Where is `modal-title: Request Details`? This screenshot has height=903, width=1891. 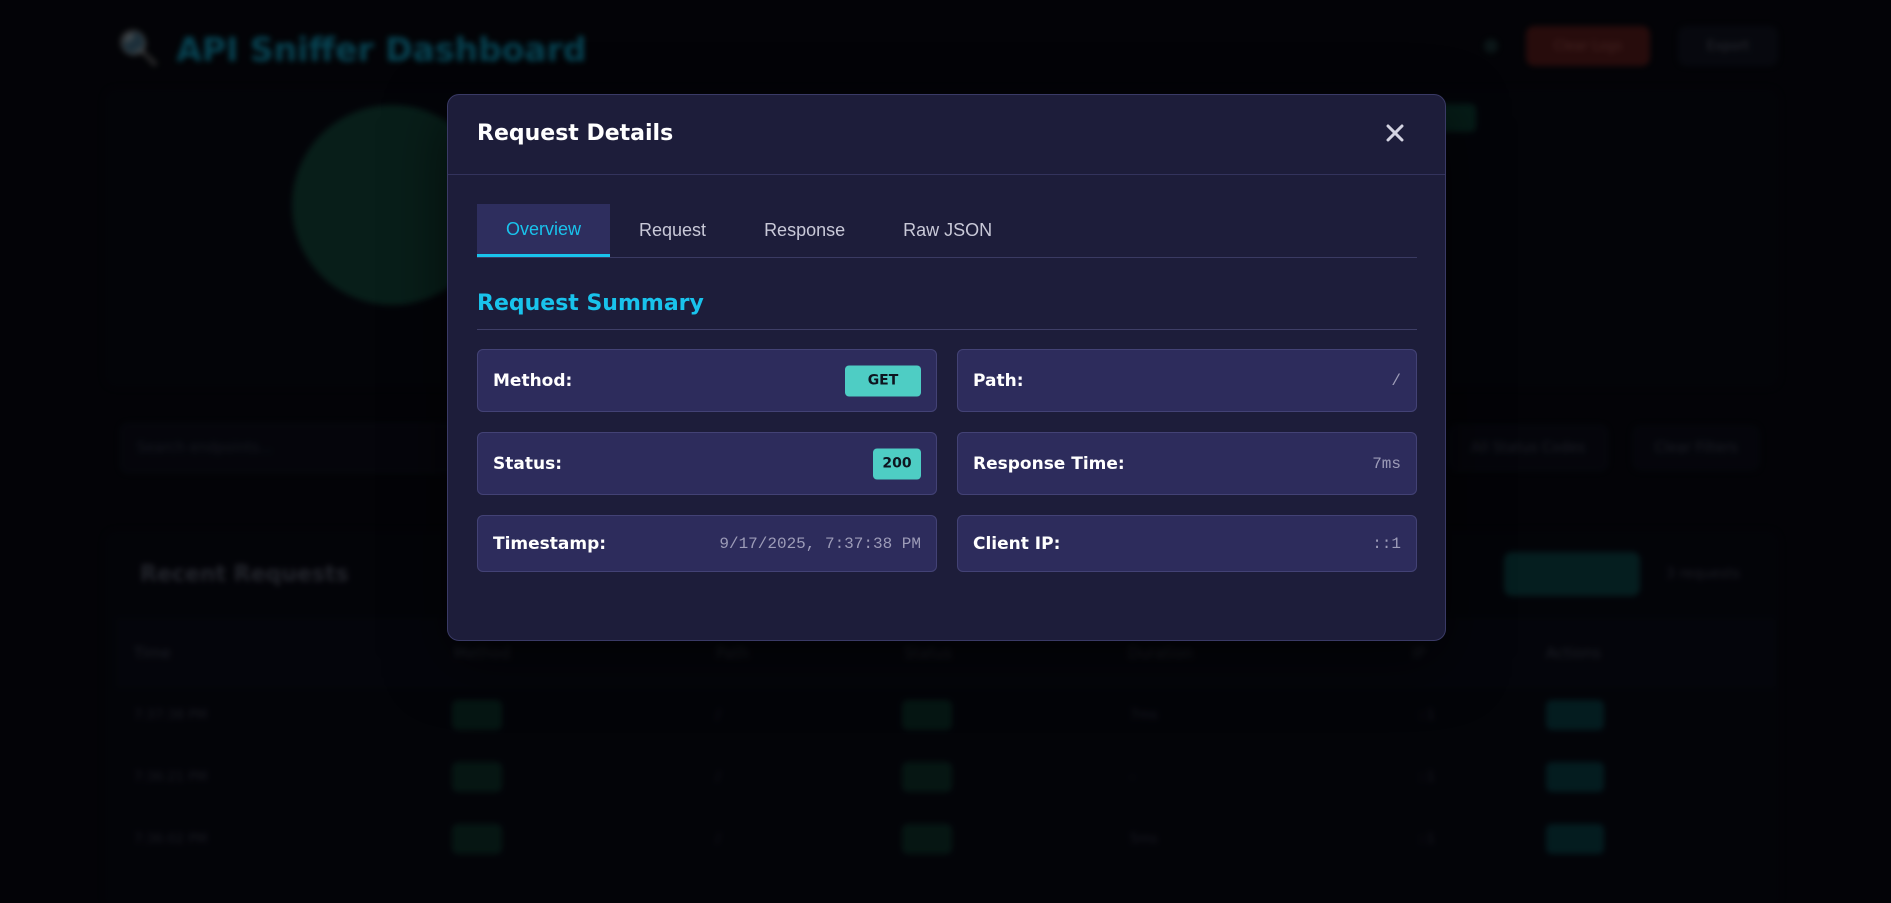 modal-title: Request Details is located at coordinates (575, 133).